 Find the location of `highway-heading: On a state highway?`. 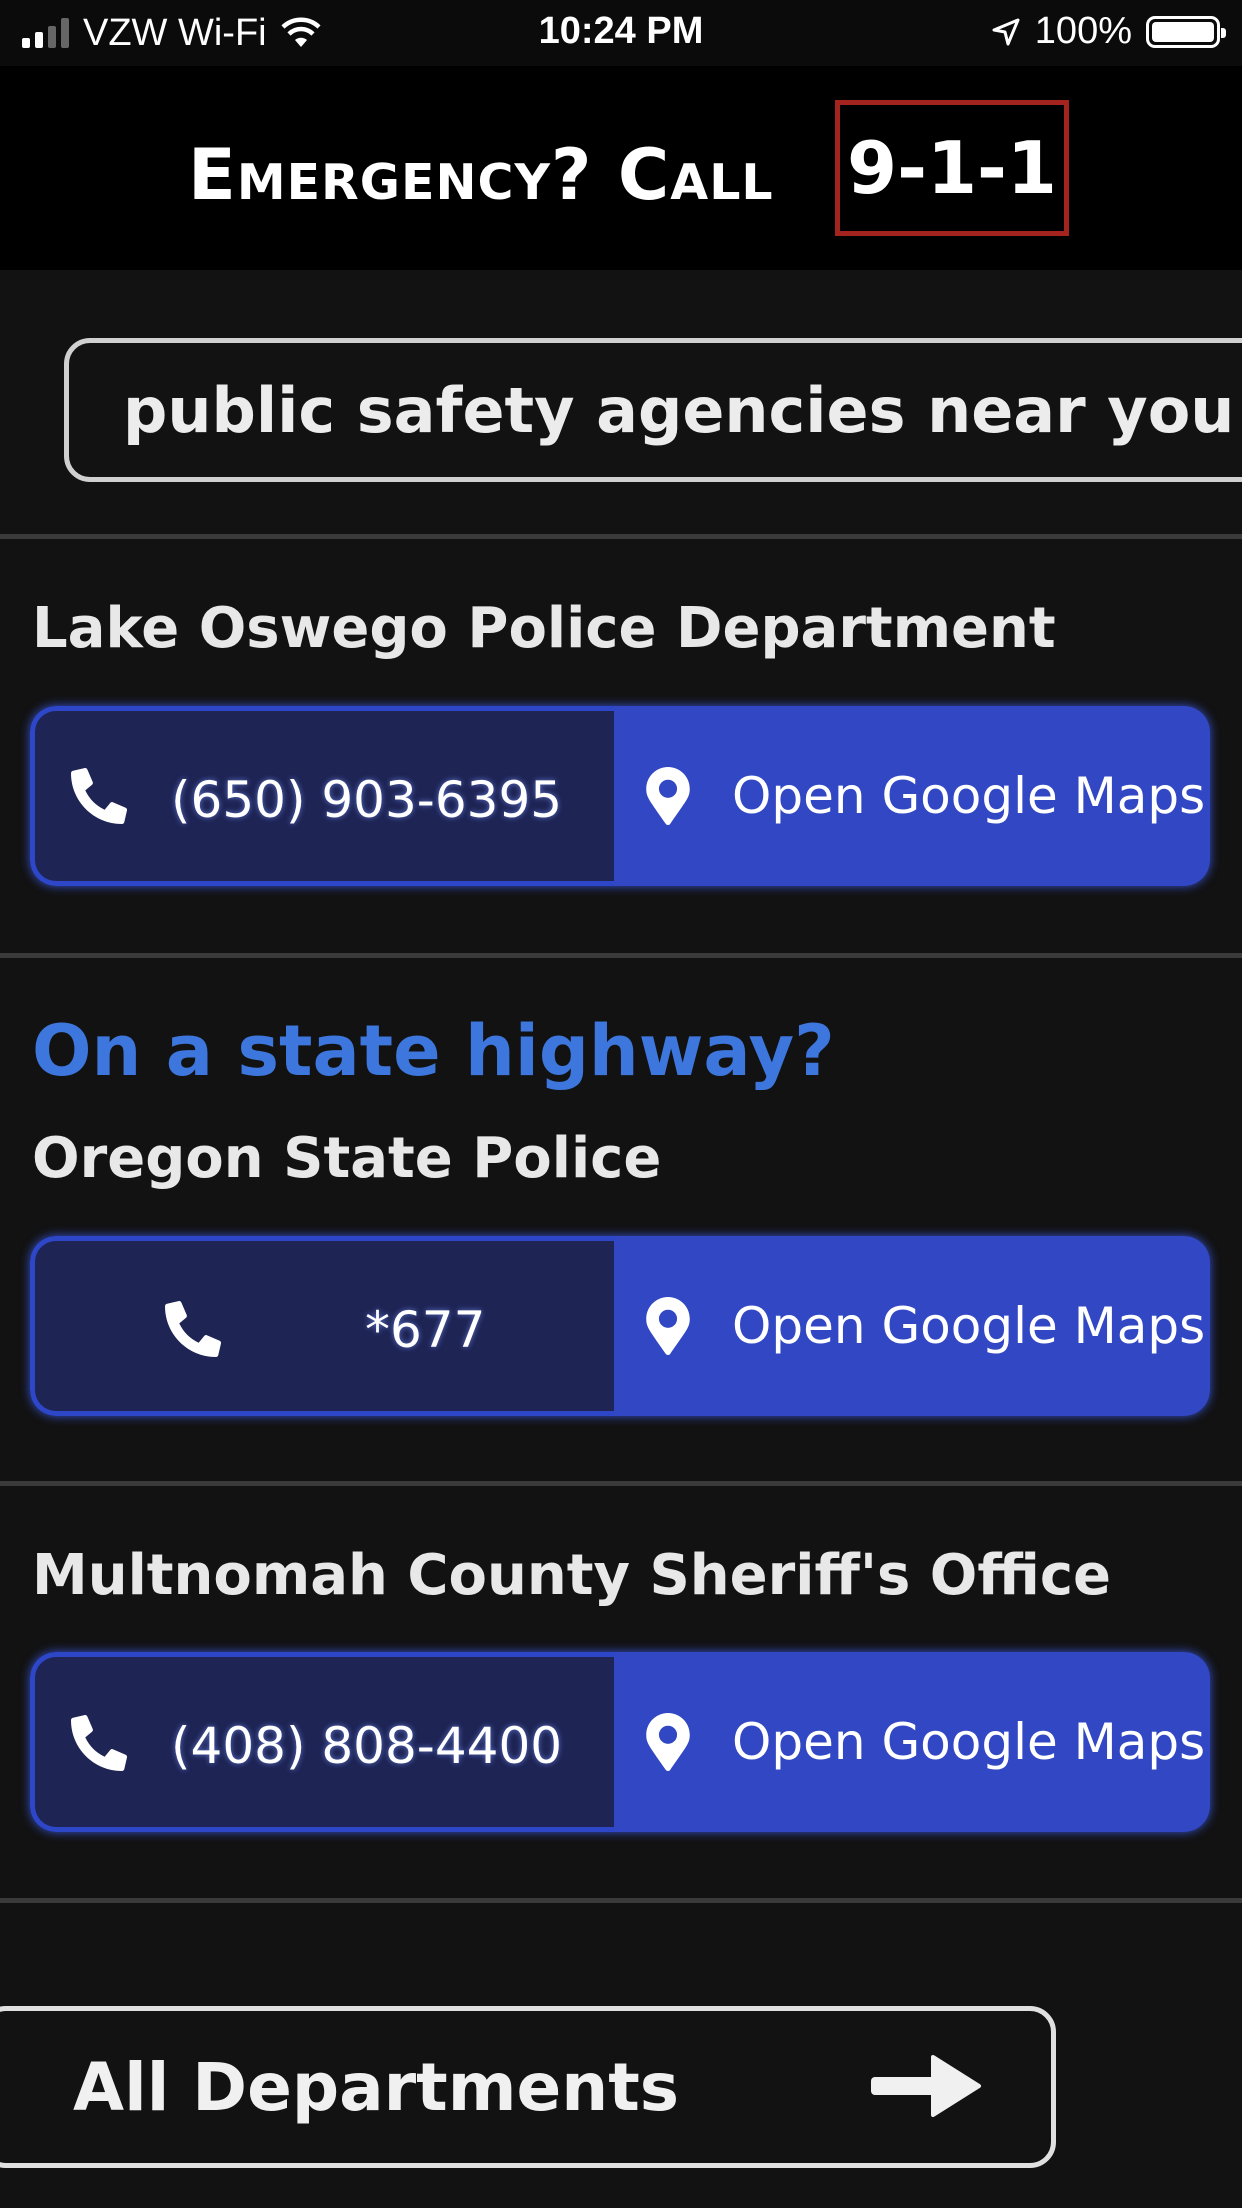

highway-heading: On a state highway? is located at coordinates (433, 1051).